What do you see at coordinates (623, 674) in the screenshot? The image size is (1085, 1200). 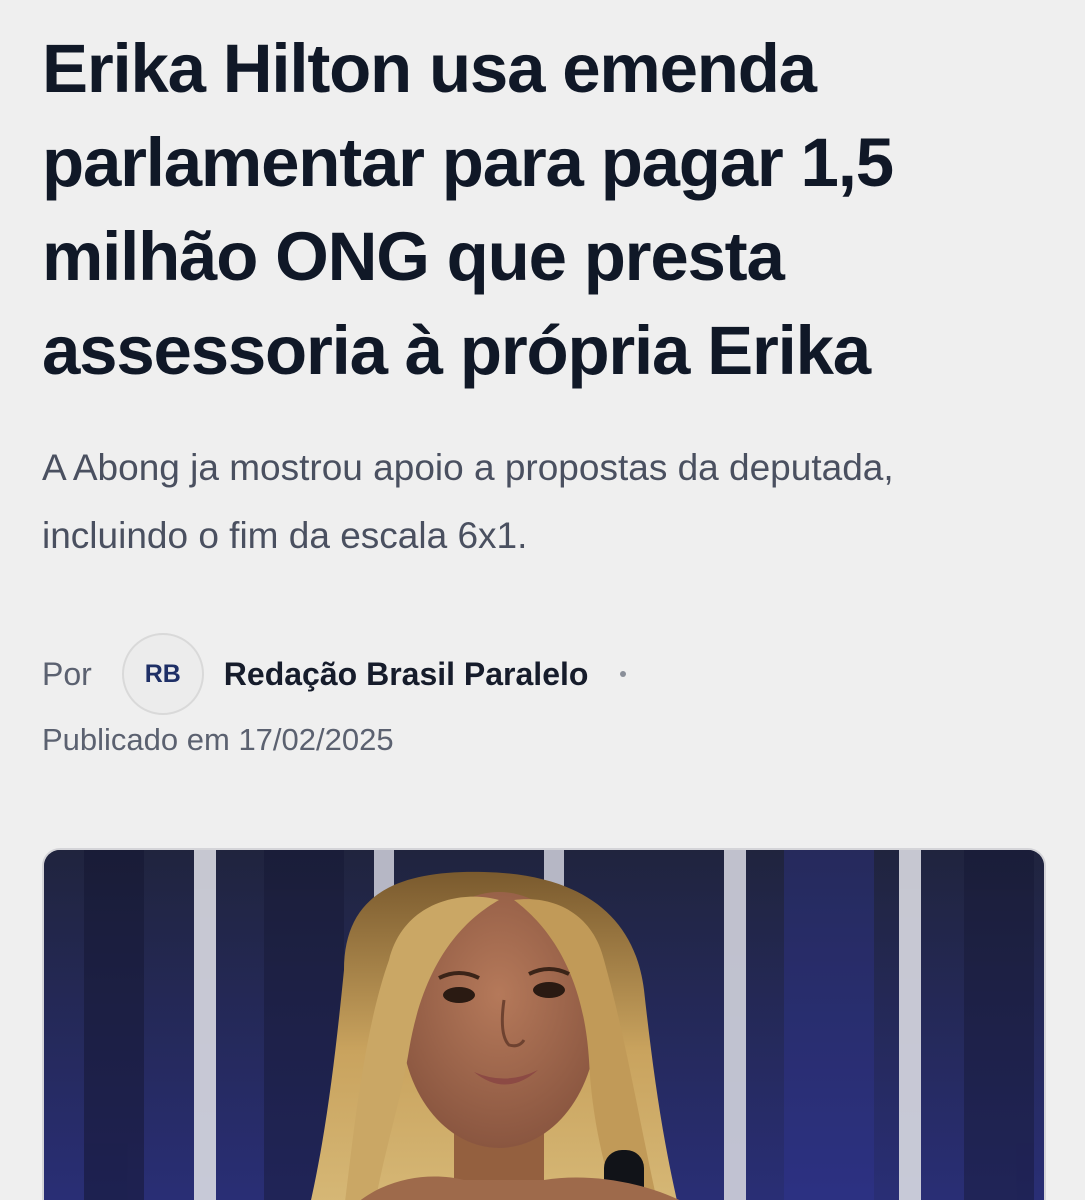 I see `separator-dot-icon` at bounding box center [623, 674].